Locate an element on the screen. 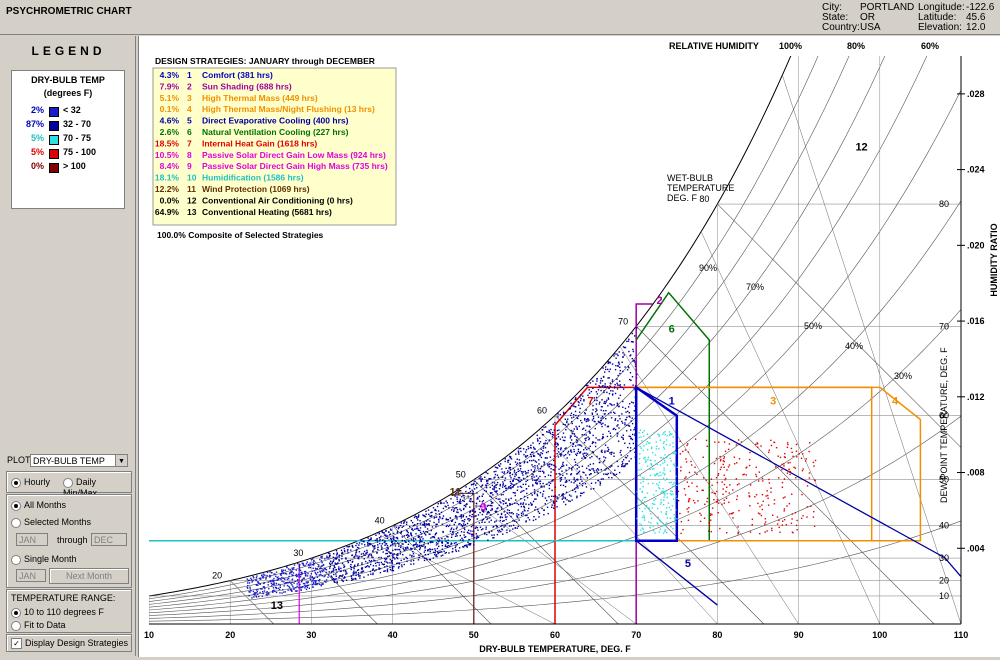  selected-months-radio: Selected Months is located at coordinates (51, 522).